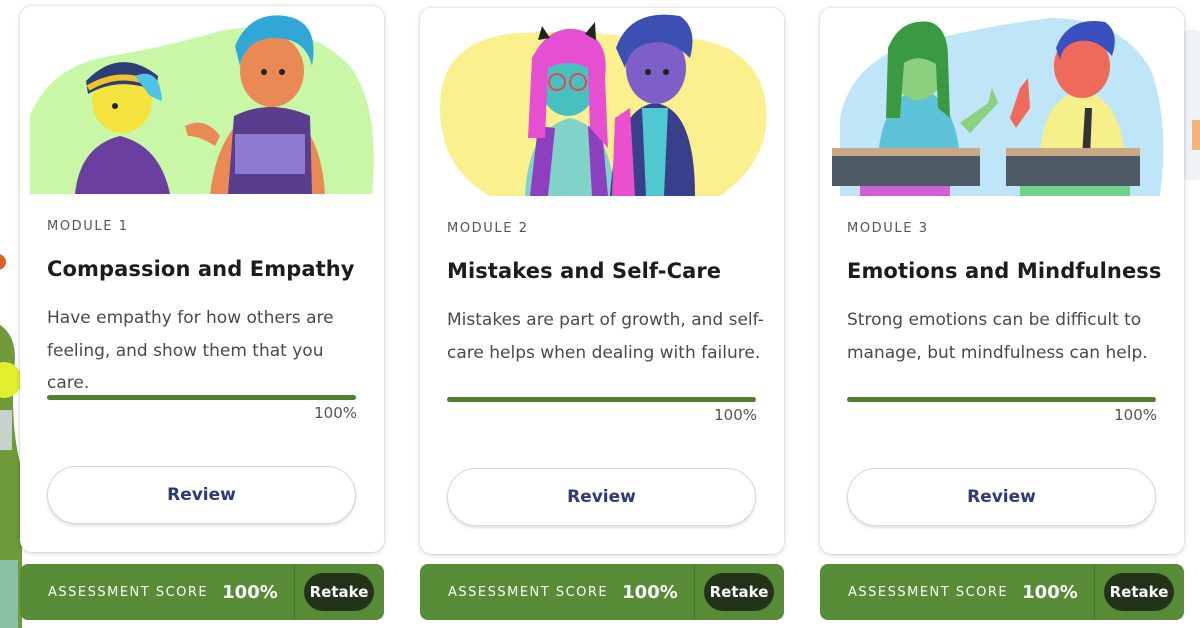 Image resolution: width=1200 pixels, height=628 pixels. Describe the element at coordinates (11, 314) in the screenshot. I see `left-edge-illustration` at that location.